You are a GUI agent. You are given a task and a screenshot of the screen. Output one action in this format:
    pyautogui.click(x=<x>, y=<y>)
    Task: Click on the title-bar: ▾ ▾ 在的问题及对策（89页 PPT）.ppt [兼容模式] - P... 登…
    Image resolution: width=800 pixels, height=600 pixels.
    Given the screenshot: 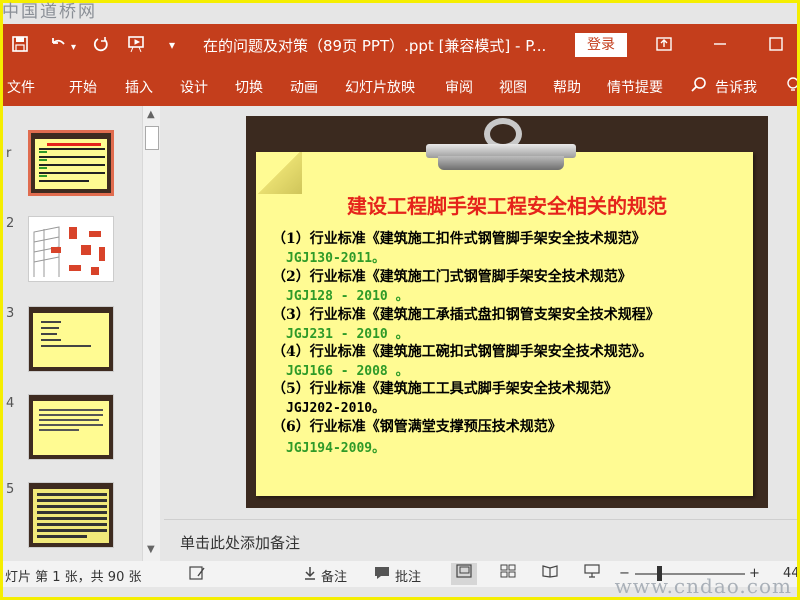 What is the action you would take?
    pyautogui.click(x=400, y=45)
    